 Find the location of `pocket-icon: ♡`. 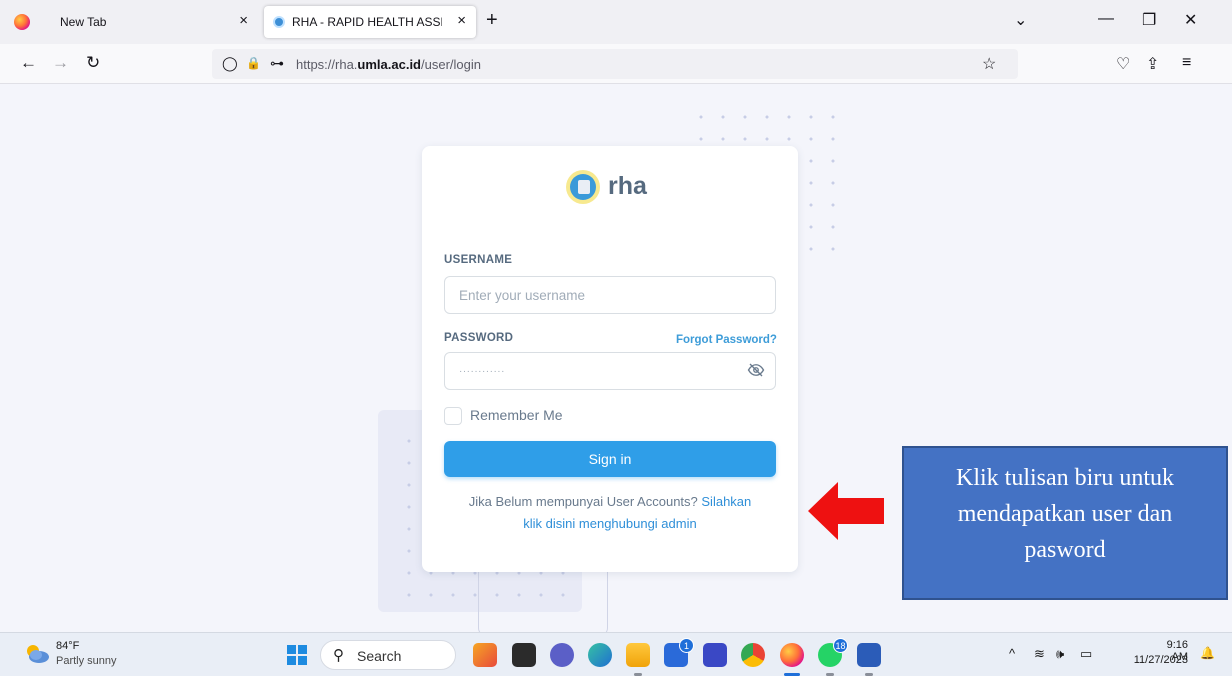

pocket-icon: ♡ is located at coordinates (1123, 64).